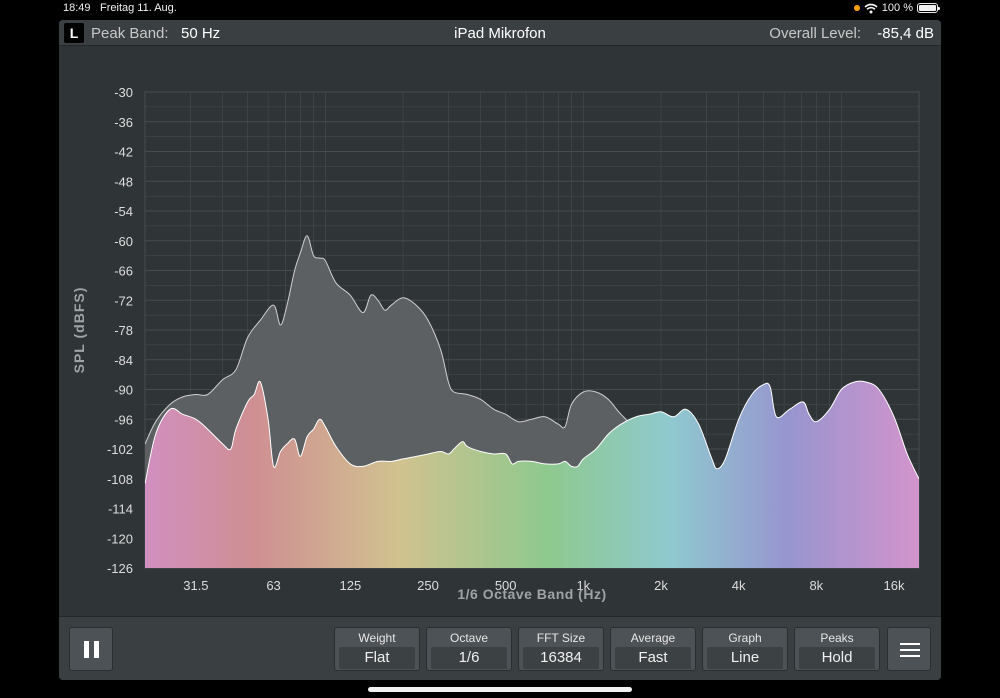 The width and height of the screenshot is (1000, 698). Describe the element at coordinates (745, 658) in the screenshot. I see `graph-value: Line` at that location.